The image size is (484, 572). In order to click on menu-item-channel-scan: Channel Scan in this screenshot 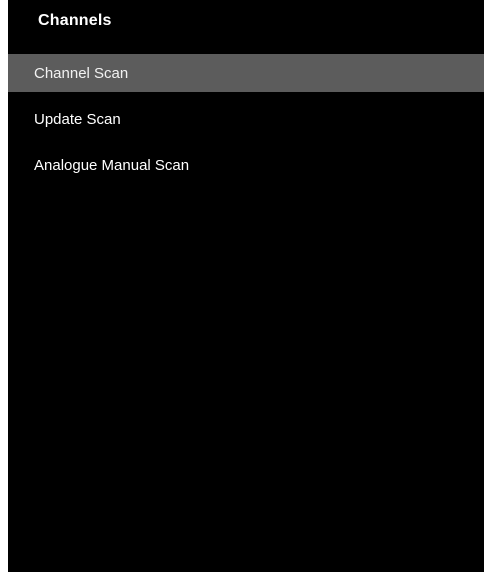, I will do `click(246, 73)`.